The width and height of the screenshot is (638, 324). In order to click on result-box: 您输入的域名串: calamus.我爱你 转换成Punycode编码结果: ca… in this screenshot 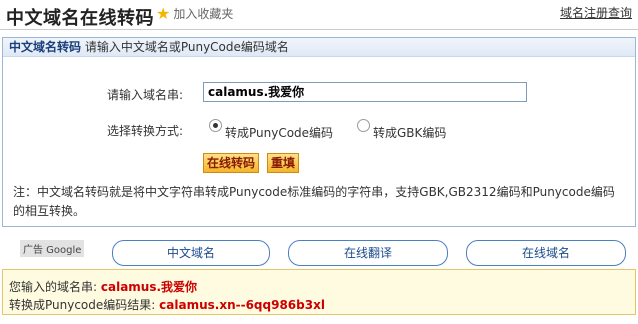, I will do `click(319, 292)`.